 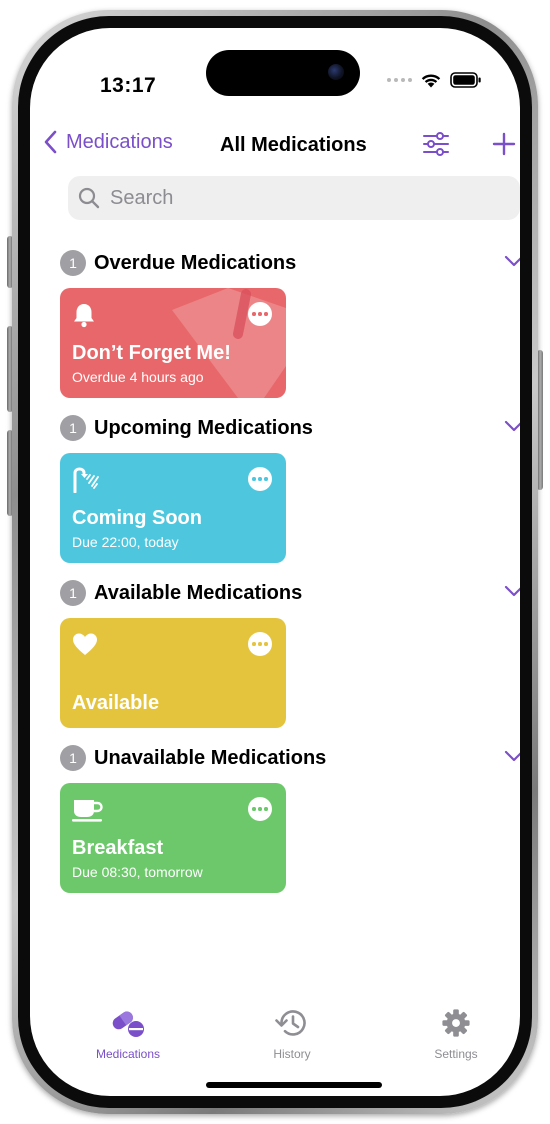 I want to click on coffee-cup-icon, so click(x=87, y=811).